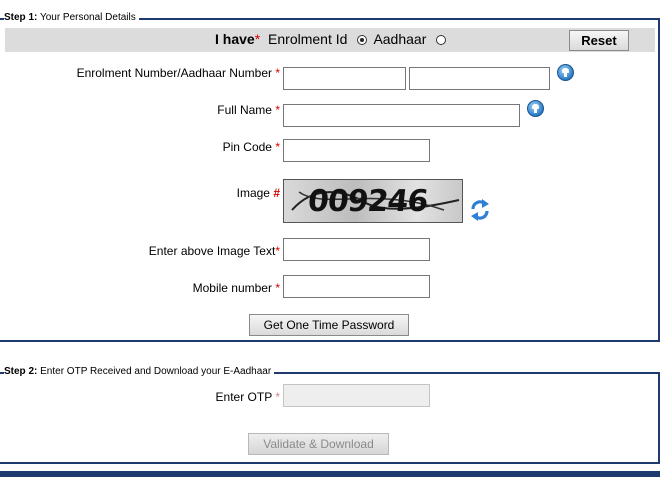  I want to click on enrolment-required-marker: *, so click(277, 73).